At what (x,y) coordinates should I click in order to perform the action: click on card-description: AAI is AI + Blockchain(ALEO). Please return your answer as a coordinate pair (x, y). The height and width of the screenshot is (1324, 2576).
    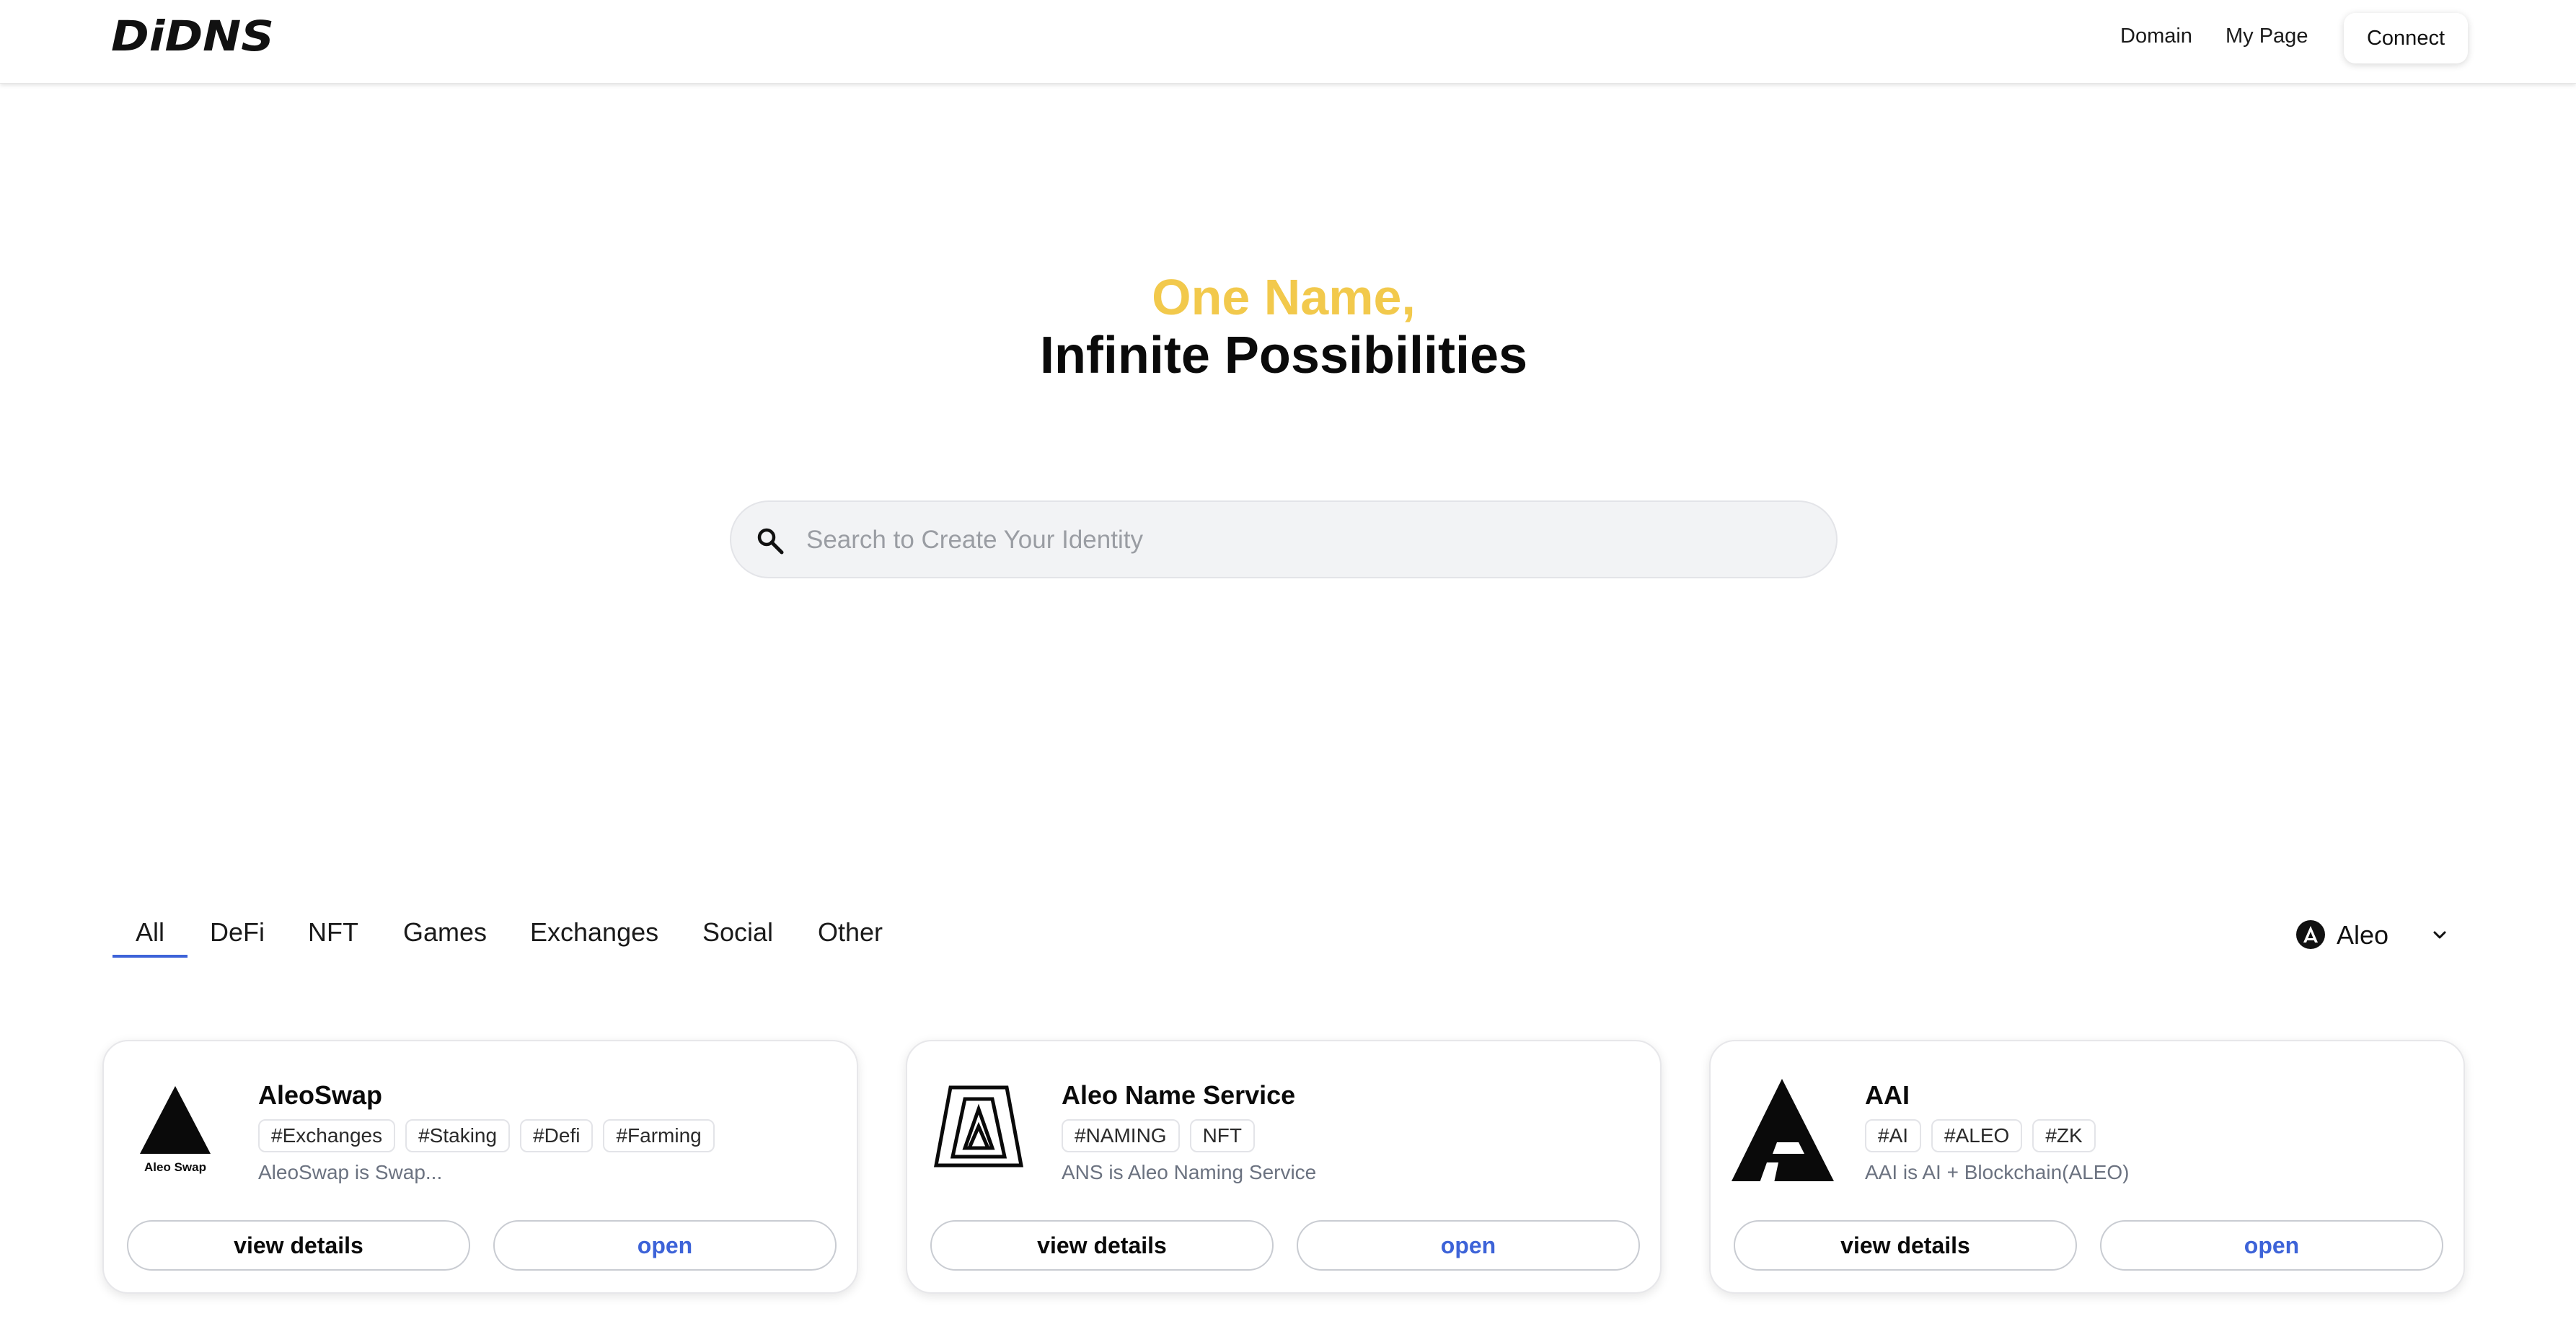
    Looking at the image, I should click on (1997, 1172).